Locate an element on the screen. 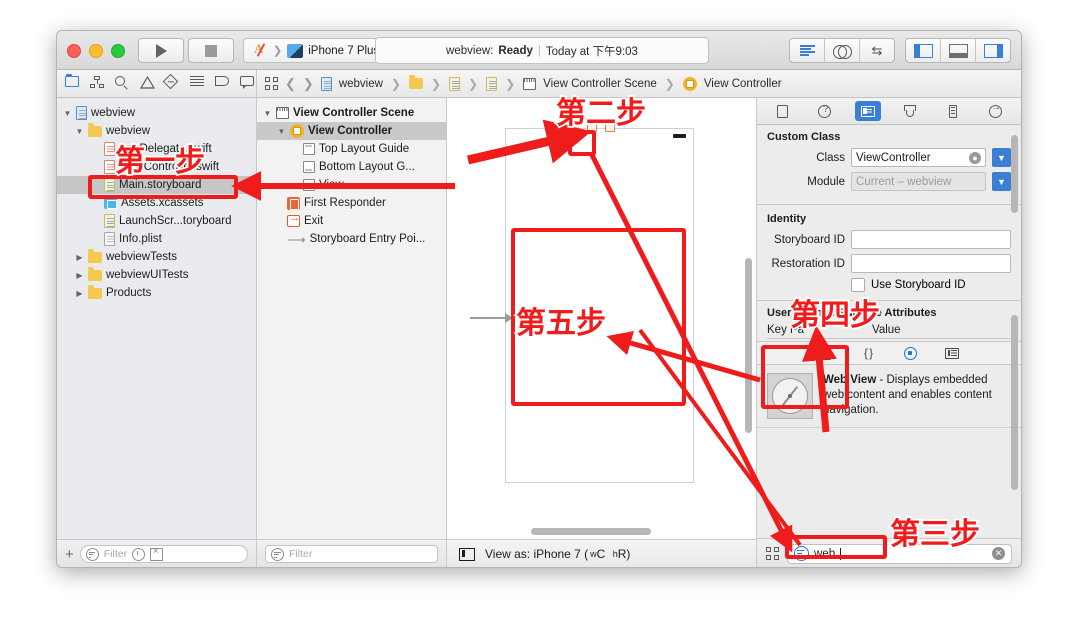 The height and width of the screenshot is (644, 1072). canvas-left-pointer-head is located at coordinates (509, 318).